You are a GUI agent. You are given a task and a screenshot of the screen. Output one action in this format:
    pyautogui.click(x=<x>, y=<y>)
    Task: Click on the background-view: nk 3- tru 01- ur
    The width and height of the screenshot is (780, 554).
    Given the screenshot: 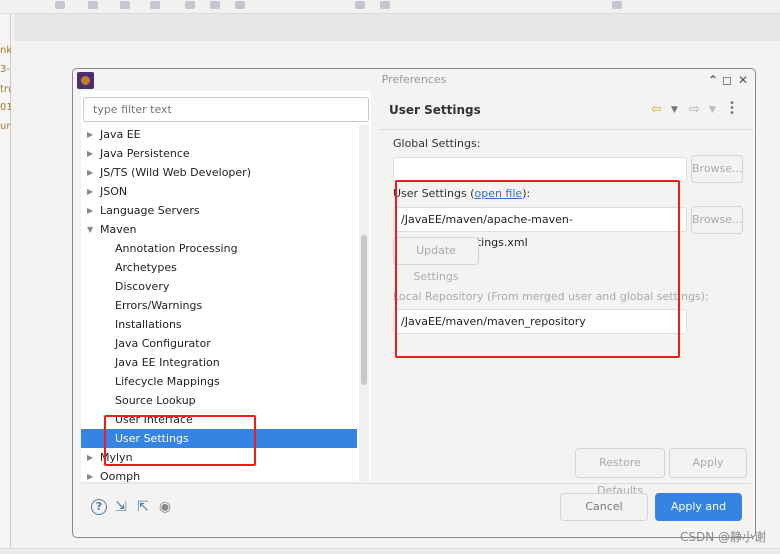 What is the action you would take?
    pyautogui.click(x=5, y=284)
    